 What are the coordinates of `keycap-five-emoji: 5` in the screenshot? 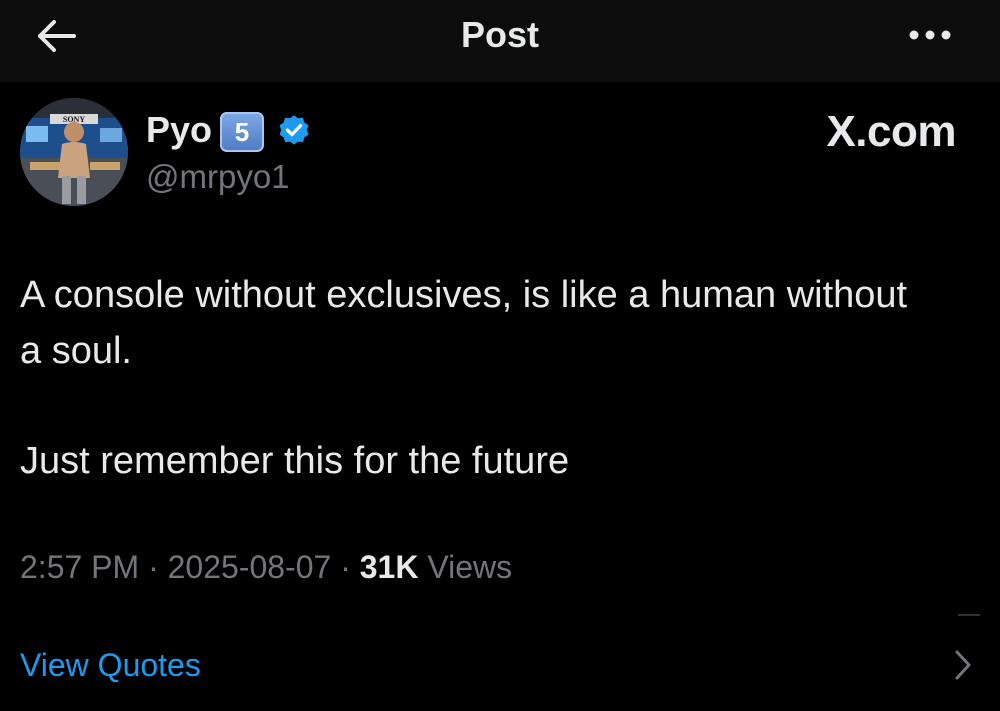 It's located at (242, 132).